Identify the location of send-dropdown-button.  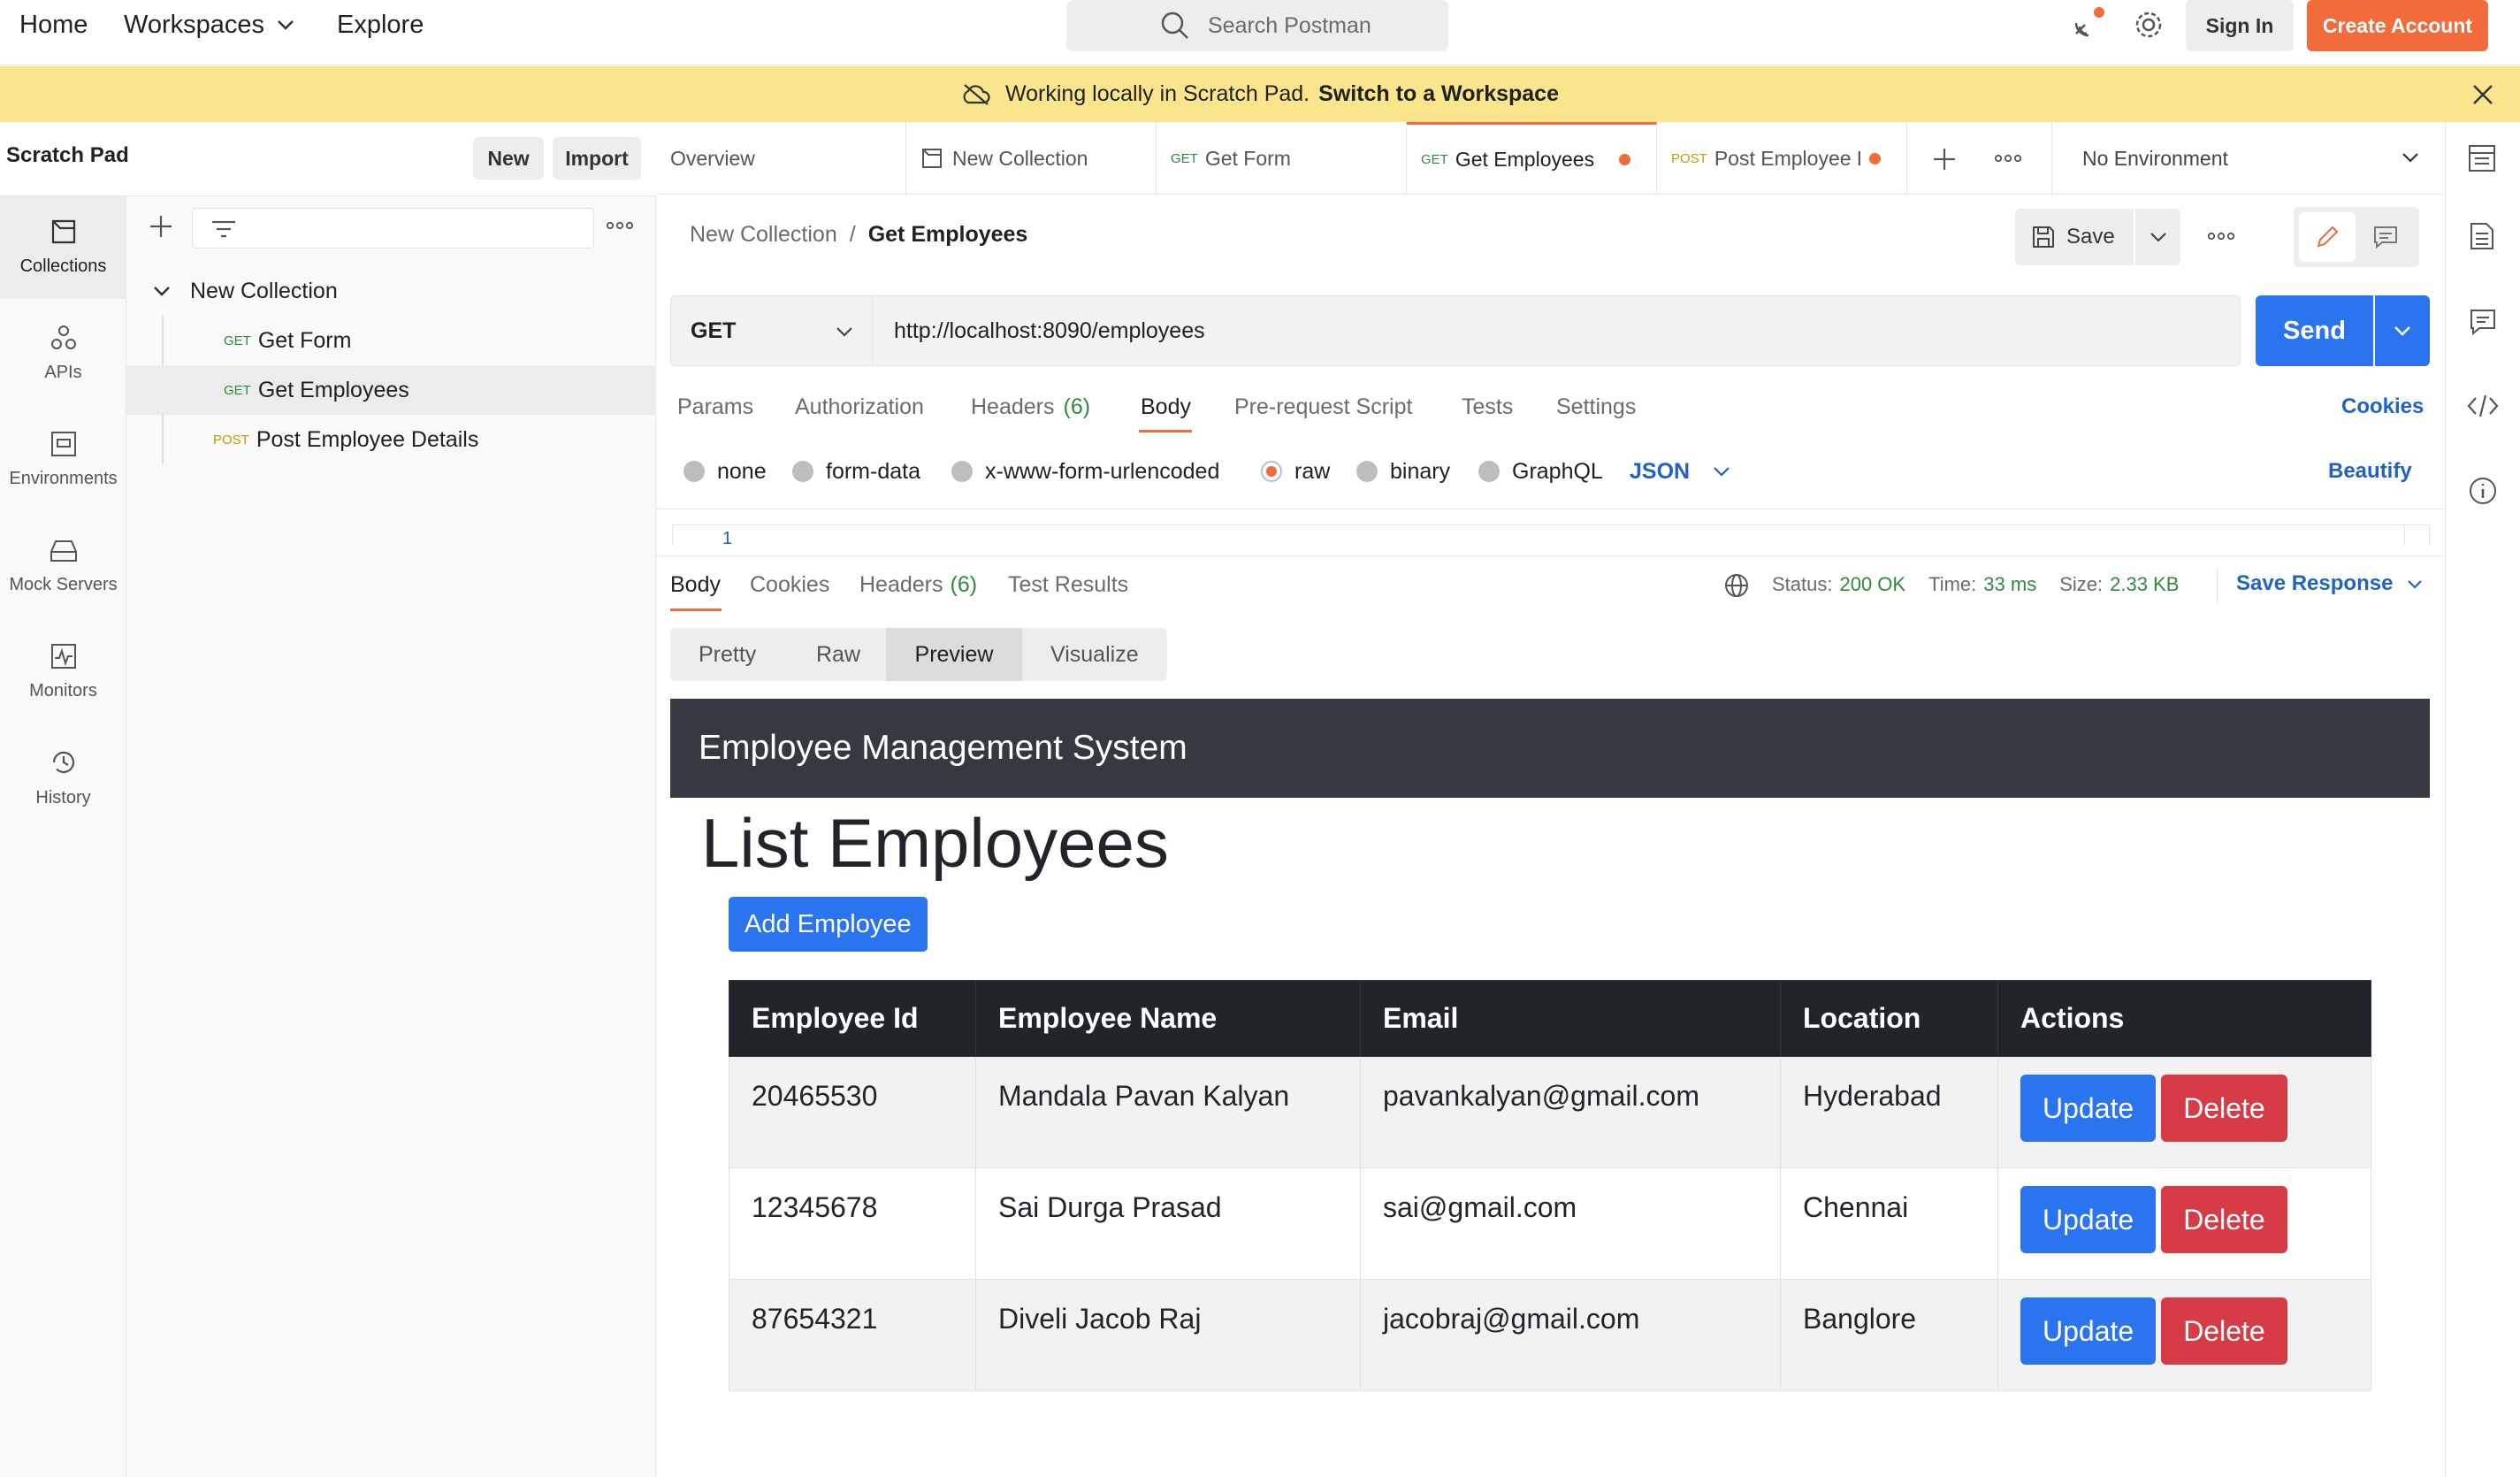
(2402, 330).